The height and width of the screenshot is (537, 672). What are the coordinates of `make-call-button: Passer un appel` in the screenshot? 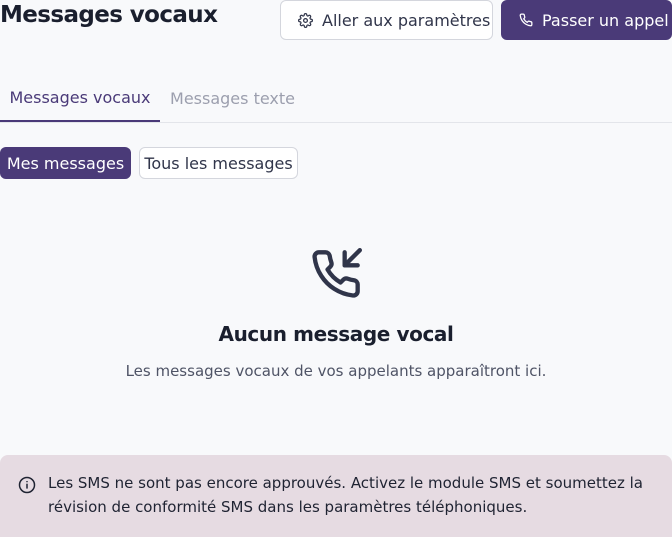 It's located at (586, 20).